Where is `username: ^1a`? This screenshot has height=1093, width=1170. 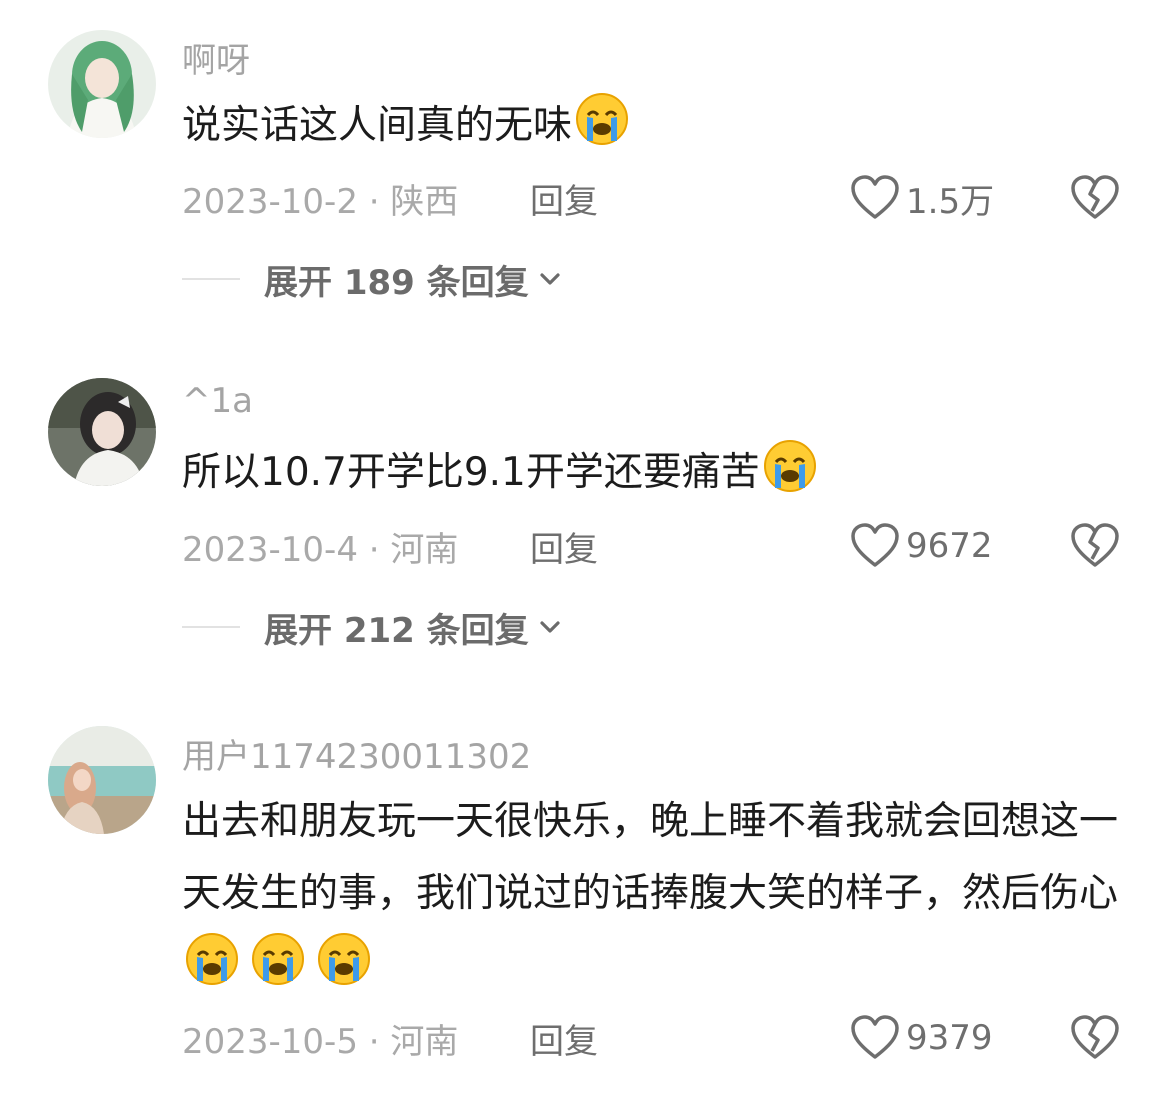 username: ^1a is located at coordinates (217, 401).